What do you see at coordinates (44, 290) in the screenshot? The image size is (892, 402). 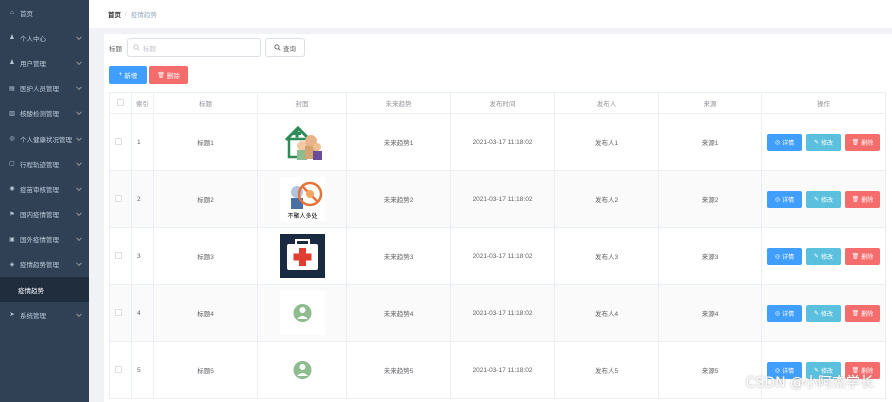 I see `sidebar-subitem-trend: 疫情趋势` at bounding box center [44, 290].